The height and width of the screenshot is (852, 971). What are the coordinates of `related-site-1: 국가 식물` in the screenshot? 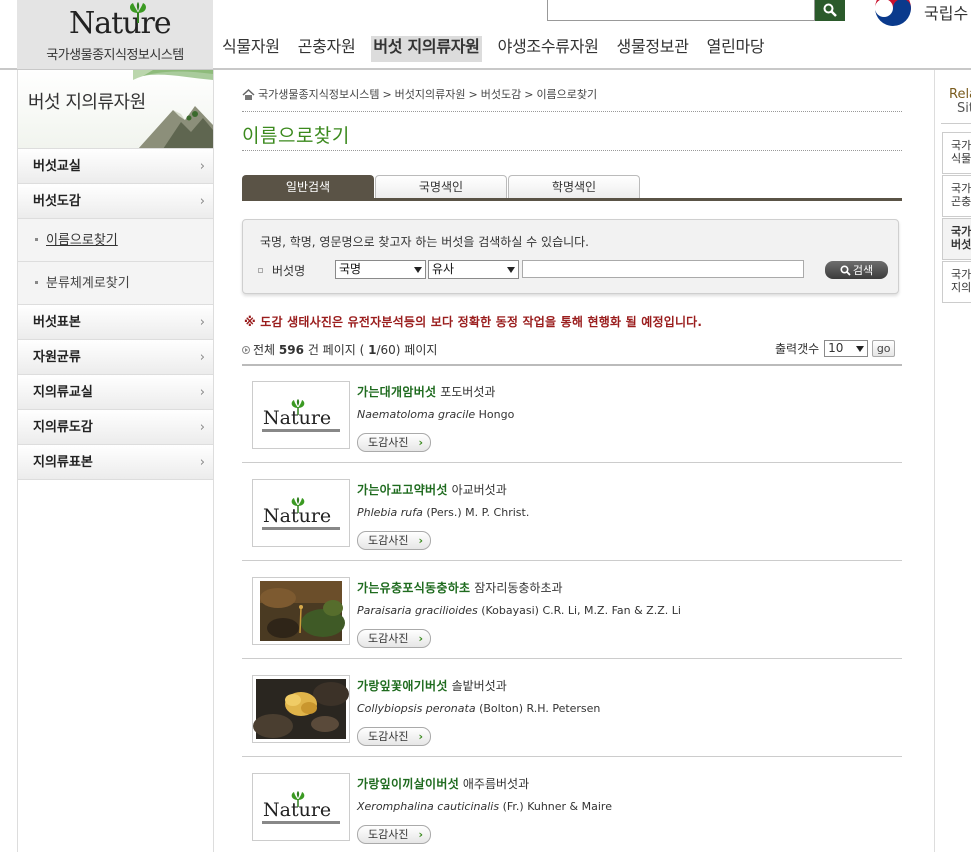 It's located at (956, 153).